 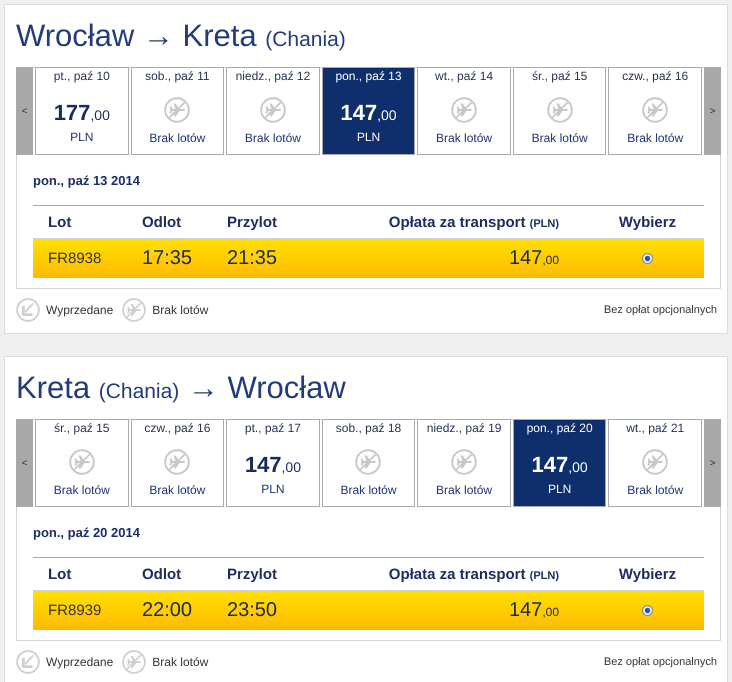 What do you see at coordinates (75, 258) in the screenshot?
I see `flight-number: FR8938` at bounding box center [75, 258].